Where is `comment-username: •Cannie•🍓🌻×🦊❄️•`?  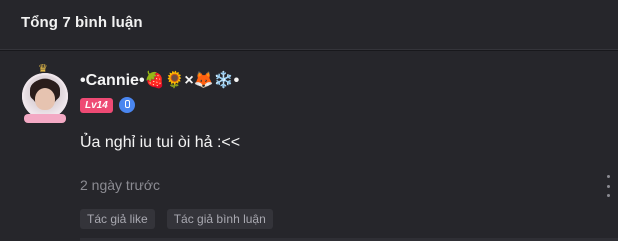
comment-username: •Cannie•🍓🌻×🦊❄️• is located at coordinates (159, 80).